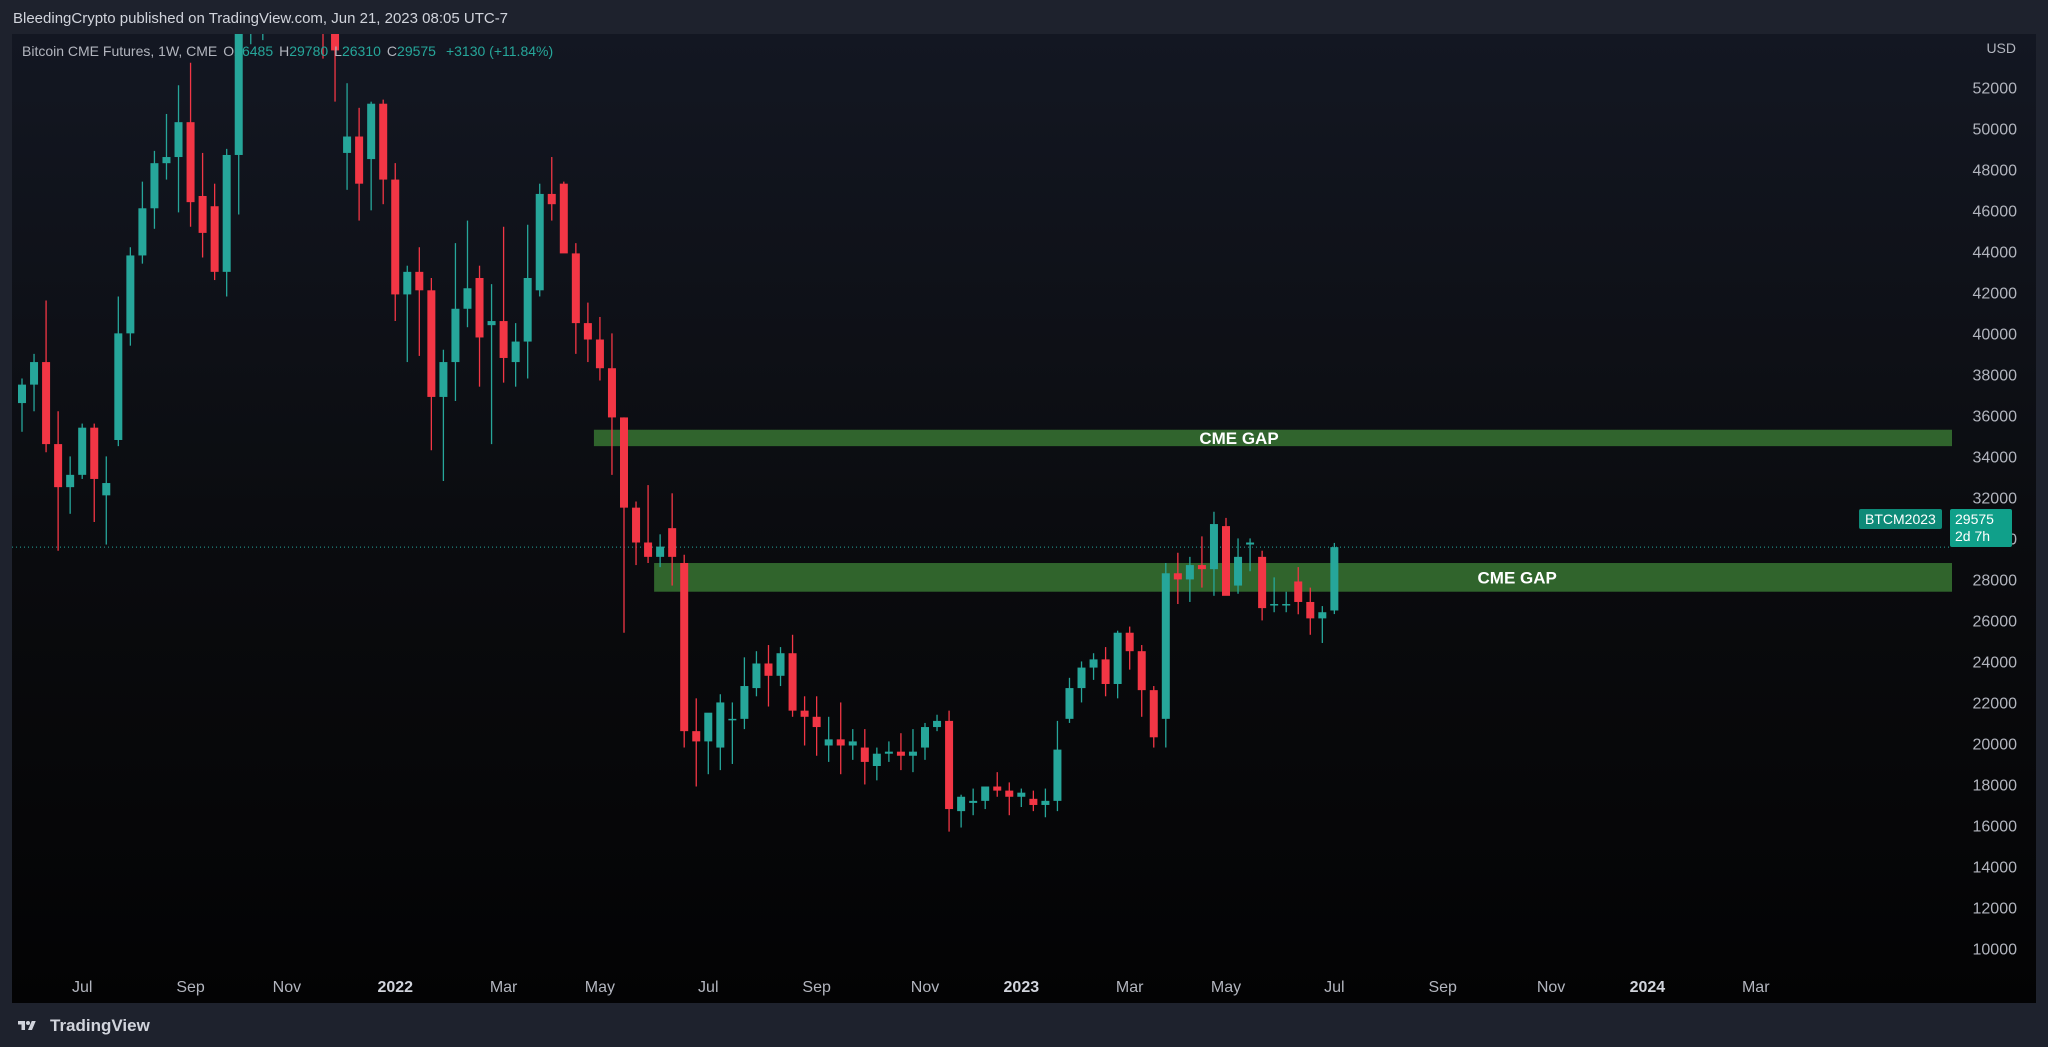 The width and height of the screenshot is (2048, 1047). Describe the element at coordinates (119, 51) in the screenshot. I see `symbol-name: Bitcoin CME Futures, 1W, CME` at that location.